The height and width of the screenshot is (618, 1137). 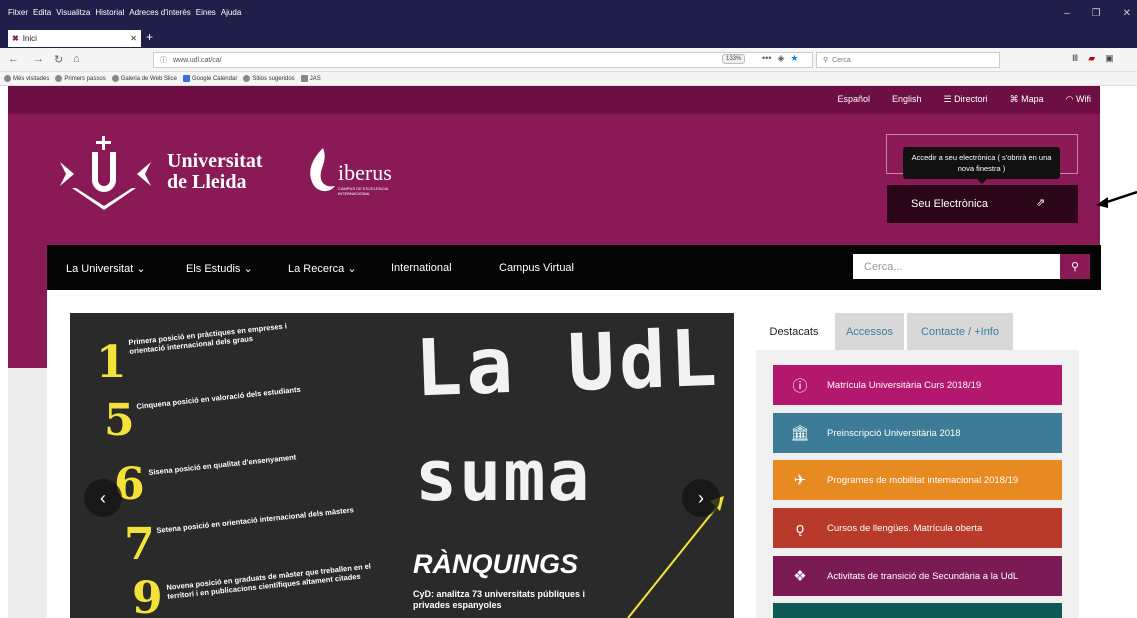 What do you see at coordinates (800, 528) in the screenshot?
I see `language-icon: ǫ` at bounding box center [800, 528].